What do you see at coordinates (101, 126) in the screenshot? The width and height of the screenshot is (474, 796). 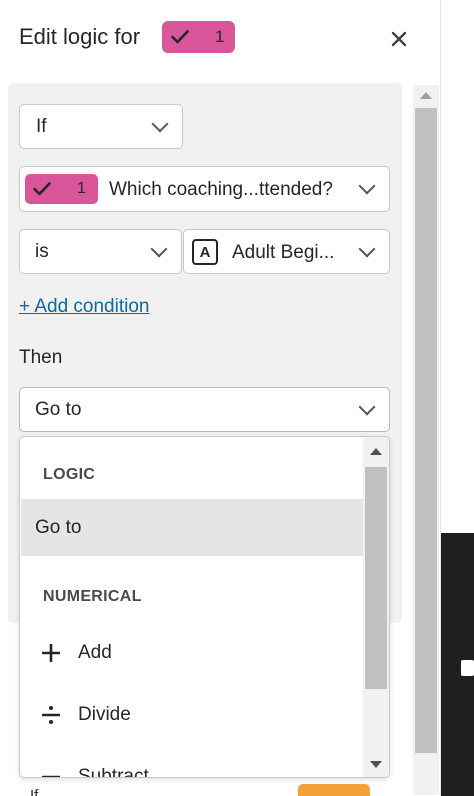 I see `if-select: If` at bounding box center [101, 126].